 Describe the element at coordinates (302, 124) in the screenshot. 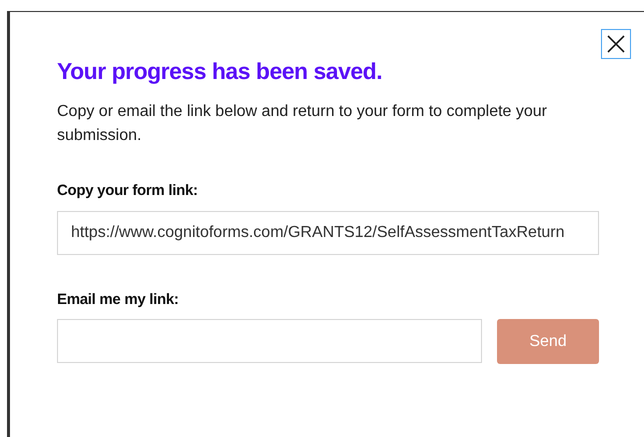

I see `dialog-message: Copy or email the link below and return to your form to complete your submission.` at that location.